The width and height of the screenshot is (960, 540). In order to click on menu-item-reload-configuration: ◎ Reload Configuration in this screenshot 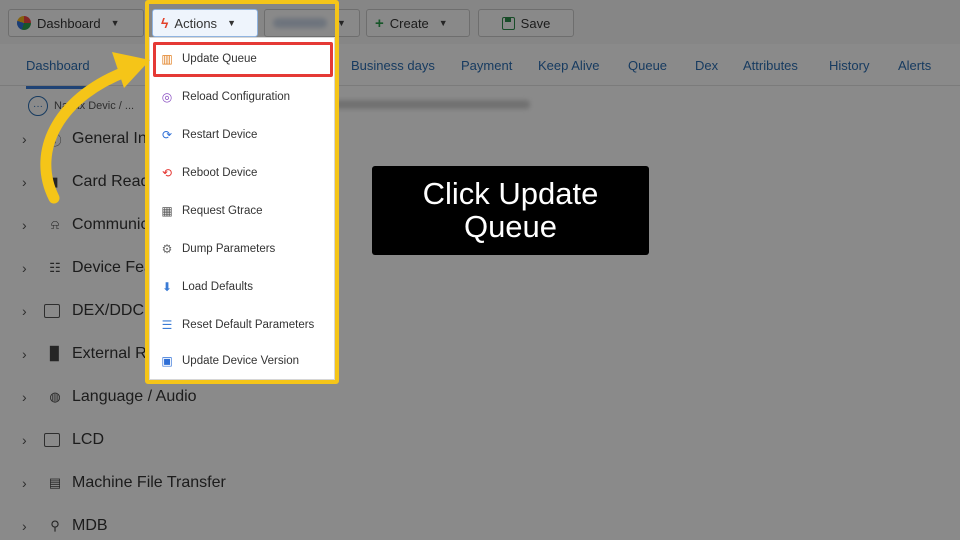, I will do `click(225, 97)`.